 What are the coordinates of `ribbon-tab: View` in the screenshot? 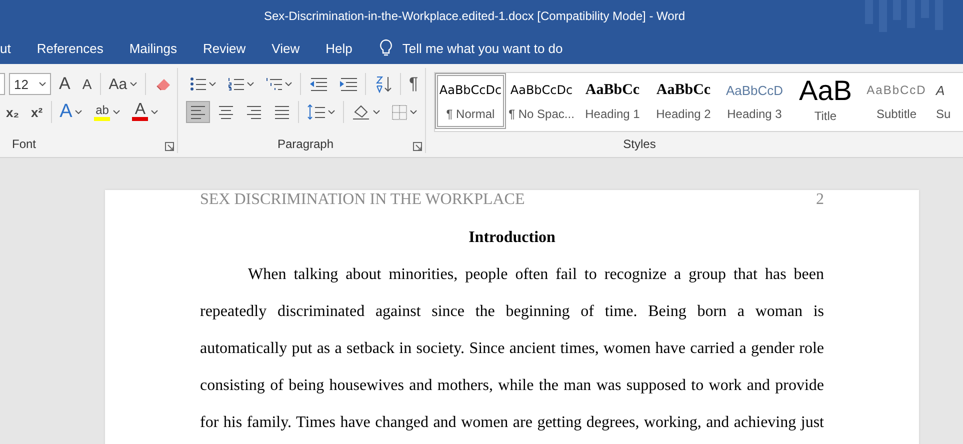 It's located at (285, 48).